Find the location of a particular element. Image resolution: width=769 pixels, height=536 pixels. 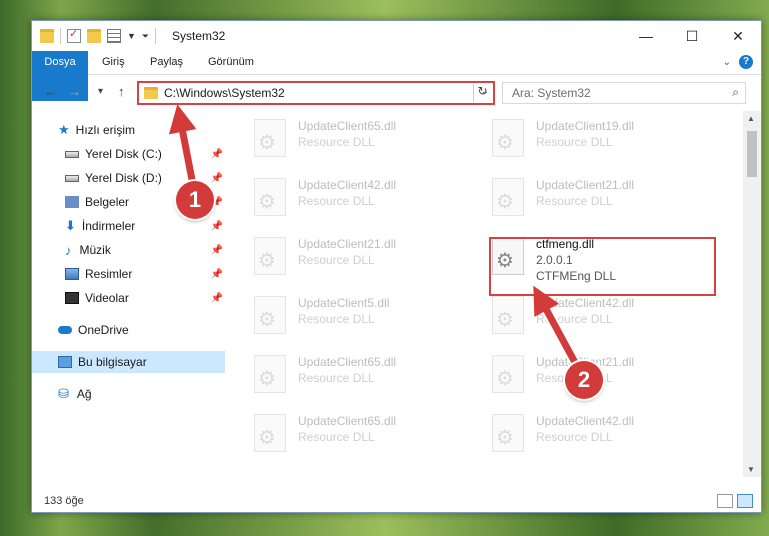

help-icon: ? is located at coordinates (746, 62).